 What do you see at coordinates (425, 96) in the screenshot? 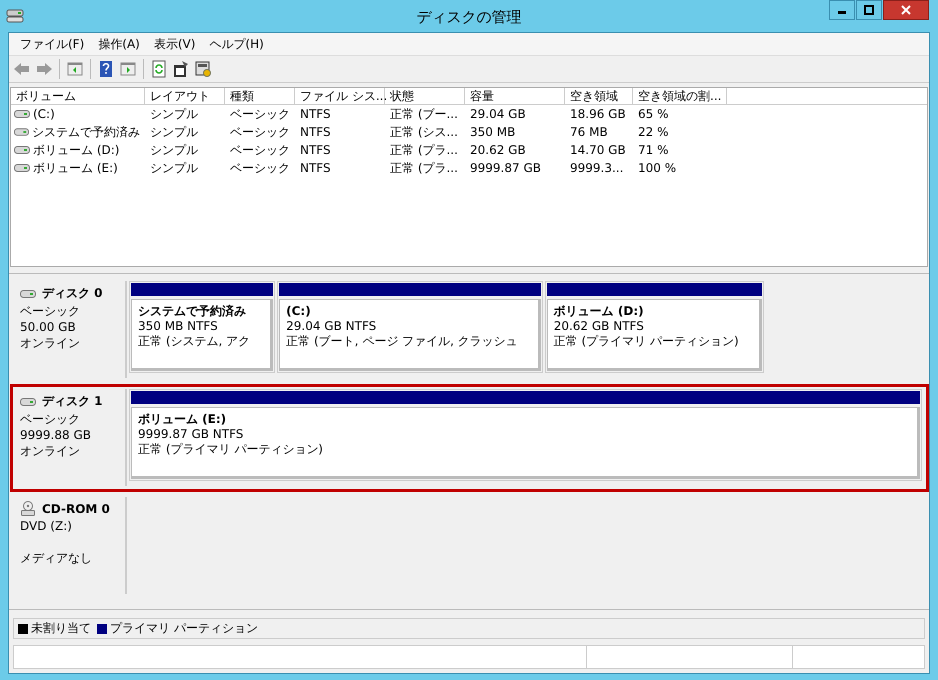
I see `column-header: 状態` at bounding box center [425, 96].